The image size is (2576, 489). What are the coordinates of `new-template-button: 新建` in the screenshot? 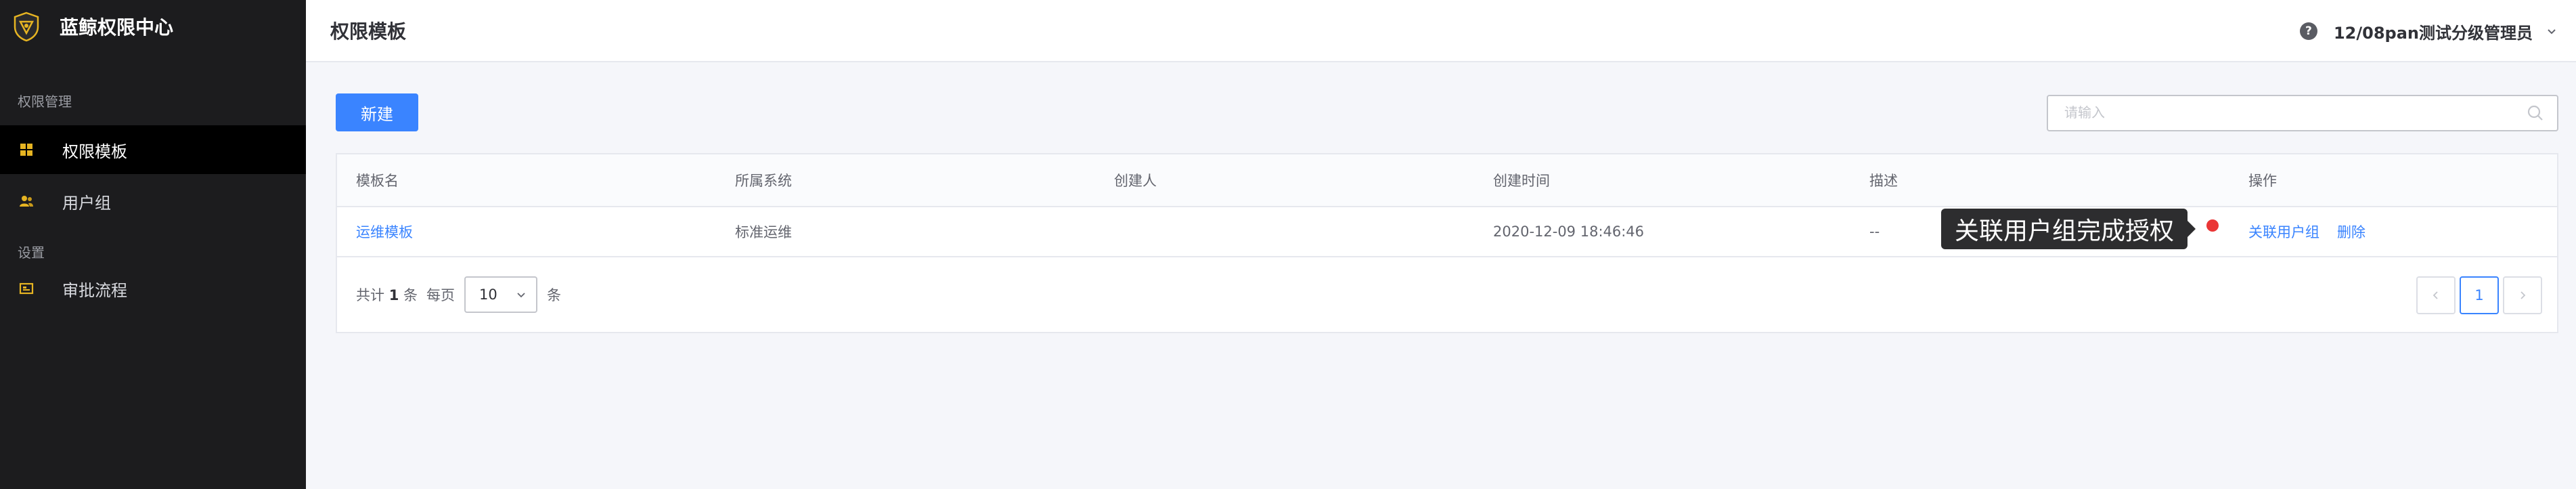 It's located at (377, 112).